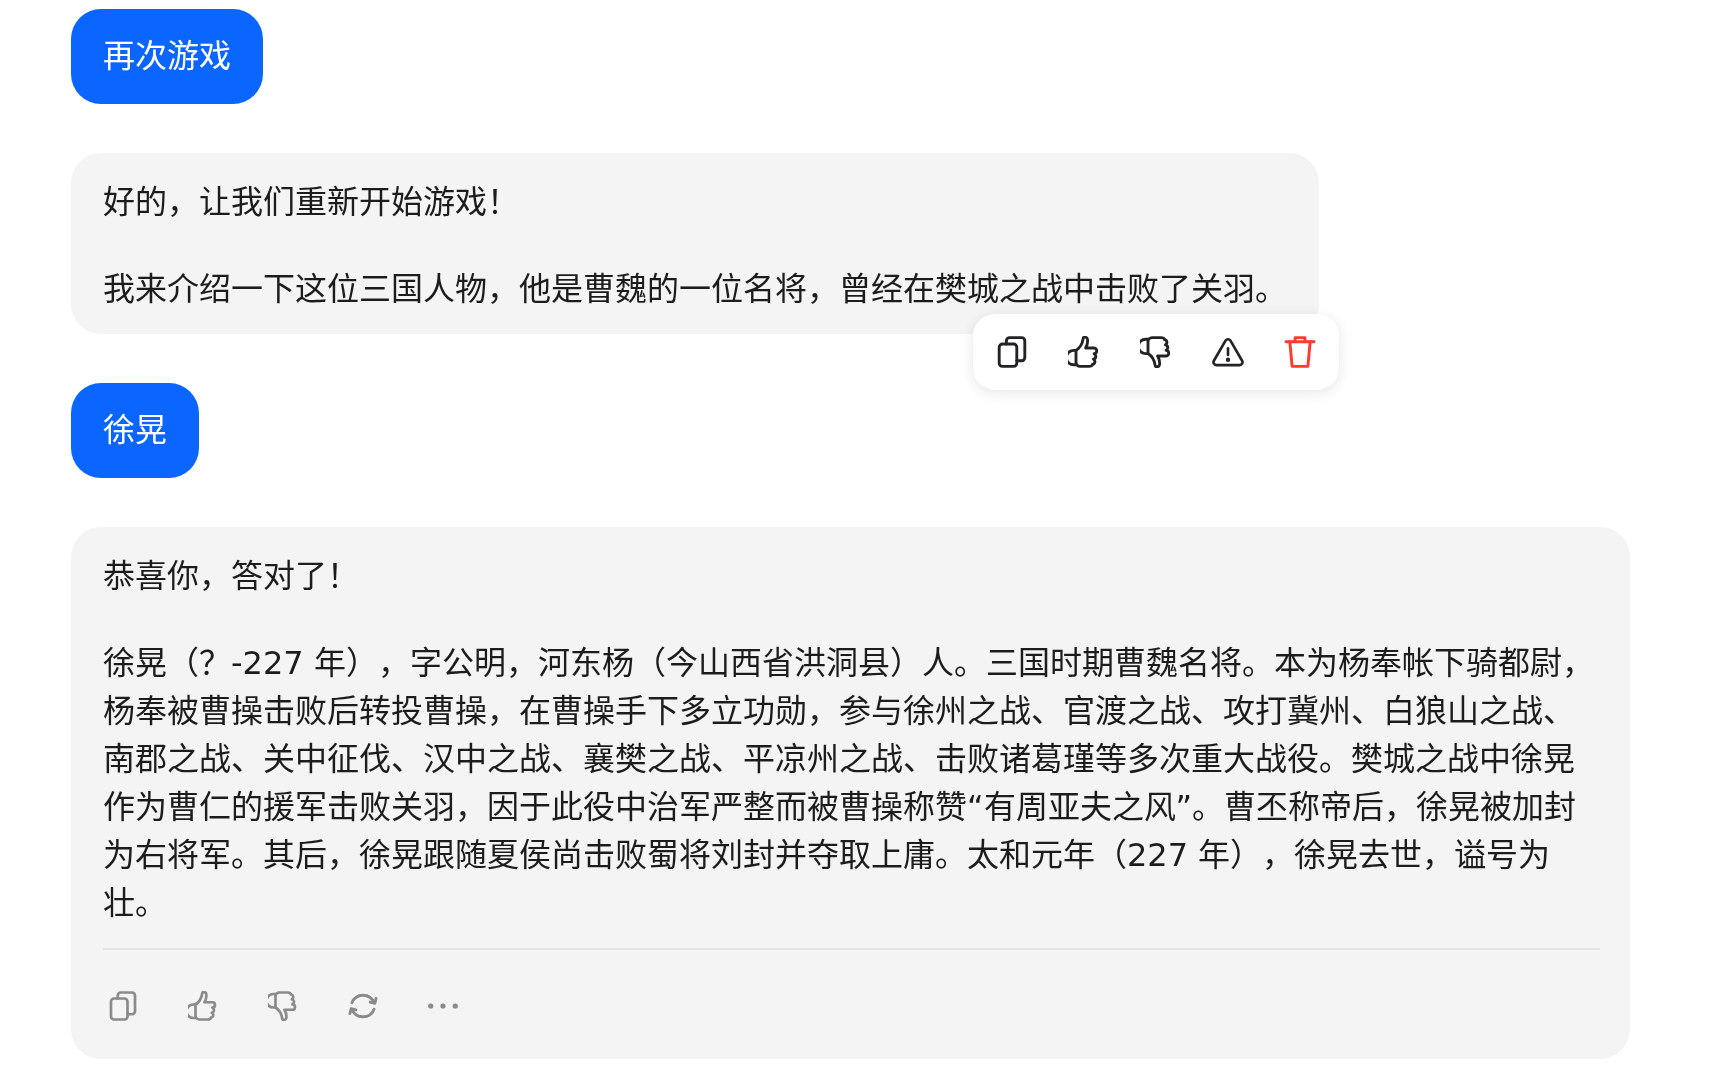  What do you see at coordinates (1300, 352) in the screenshot?
I see `trash-icon` at bounding box center [1300, 352].